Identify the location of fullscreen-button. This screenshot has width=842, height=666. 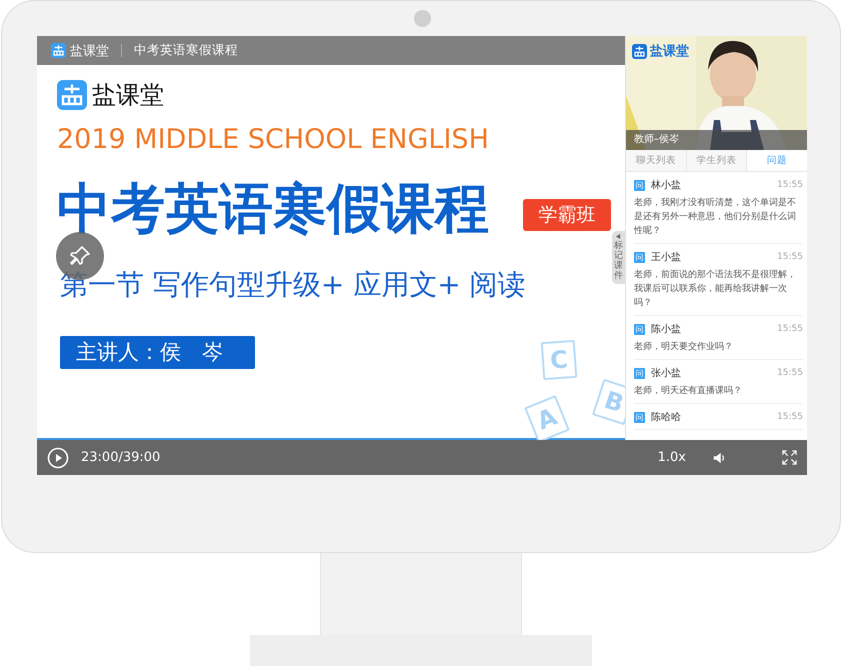
(789, 457).